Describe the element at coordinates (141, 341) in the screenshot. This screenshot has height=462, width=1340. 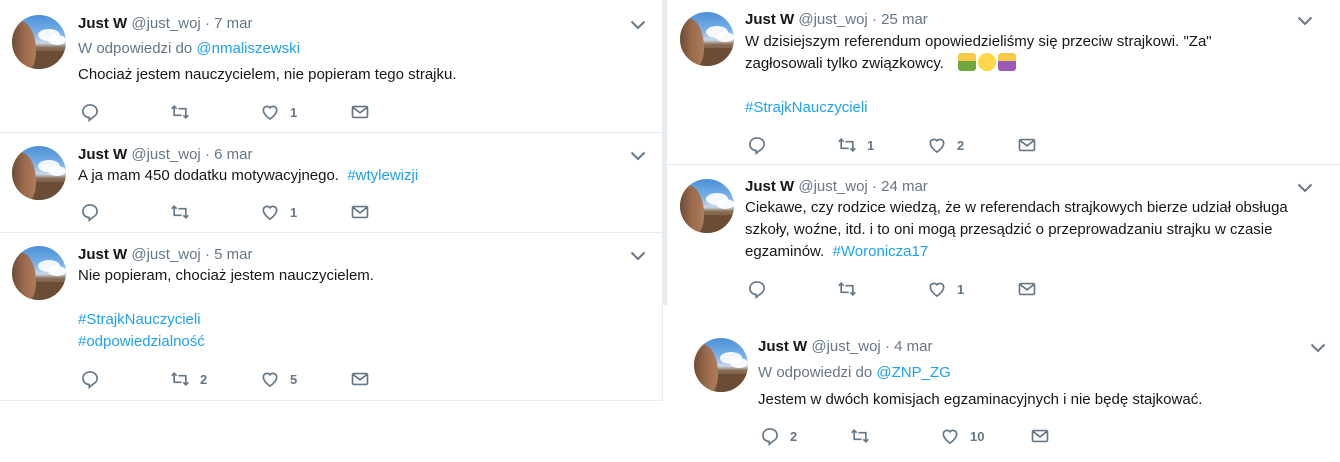
I see `hashtag-link: #odpowiedzialność` at that location.